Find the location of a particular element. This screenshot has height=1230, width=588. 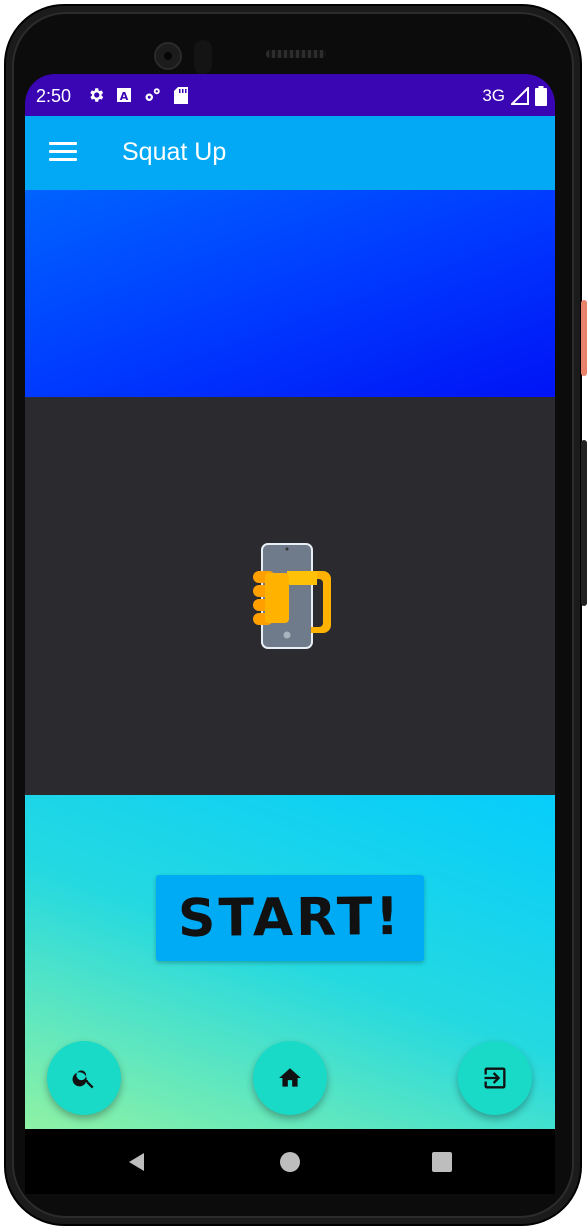

search-icon is located at coordinates (83, 1079).